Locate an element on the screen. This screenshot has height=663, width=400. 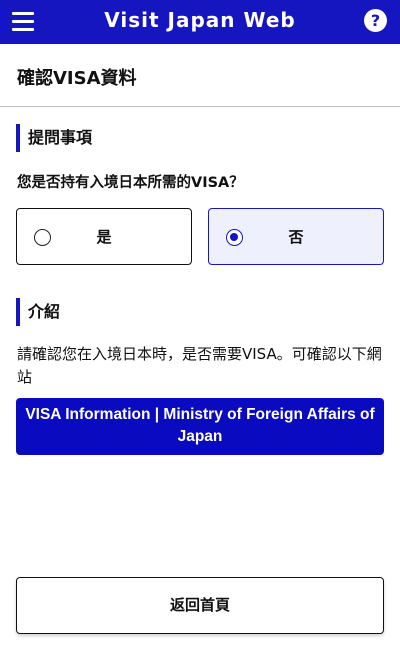
radio-unselected-icon is located at coordinates (42, 237).